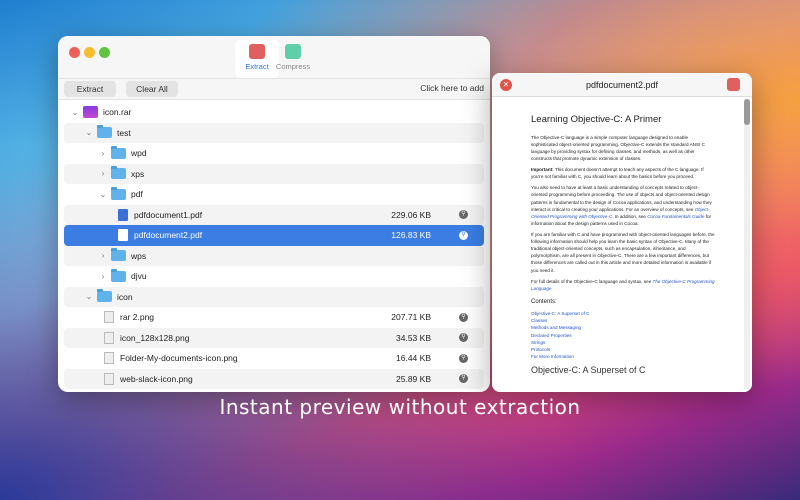 The height and width of the screenshot is (500, 800). I want to click on tree-row: › wps, so click(274, 255).